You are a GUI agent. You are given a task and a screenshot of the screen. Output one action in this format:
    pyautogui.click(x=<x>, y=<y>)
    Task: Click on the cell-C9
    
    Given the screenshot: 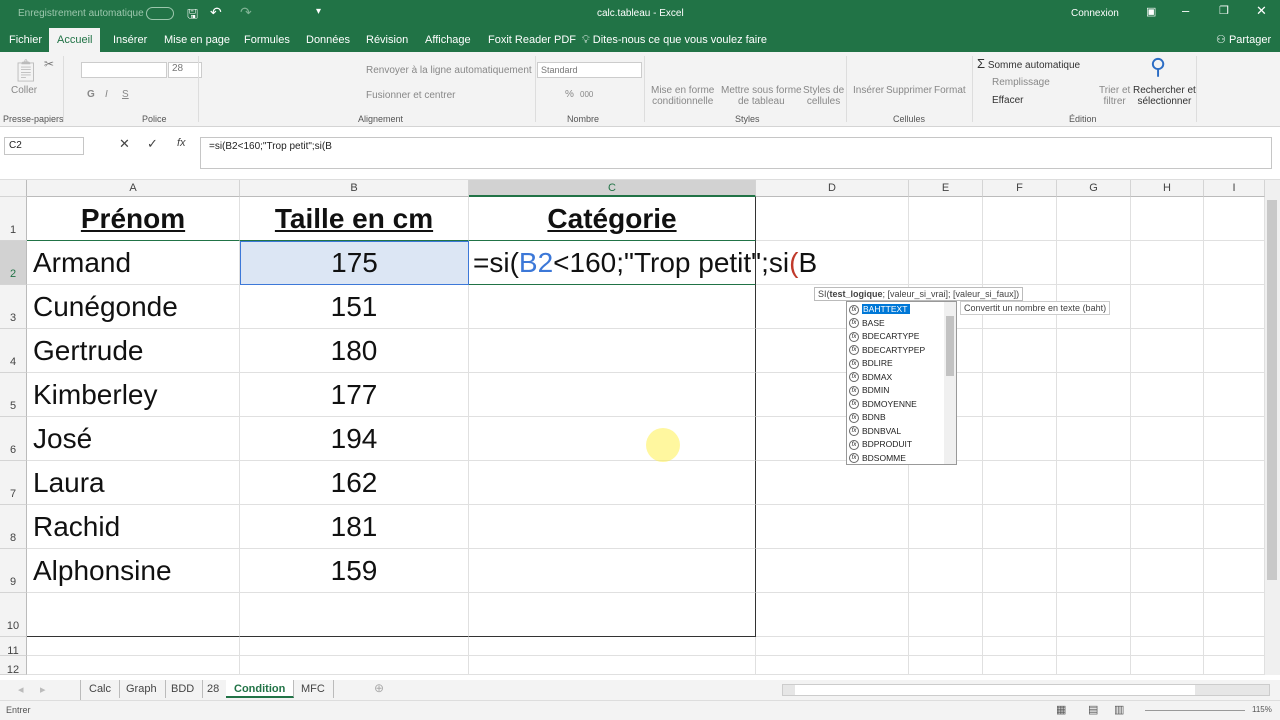 What is the action you would take?
    pyautogui.click(x=612, y=571)
    